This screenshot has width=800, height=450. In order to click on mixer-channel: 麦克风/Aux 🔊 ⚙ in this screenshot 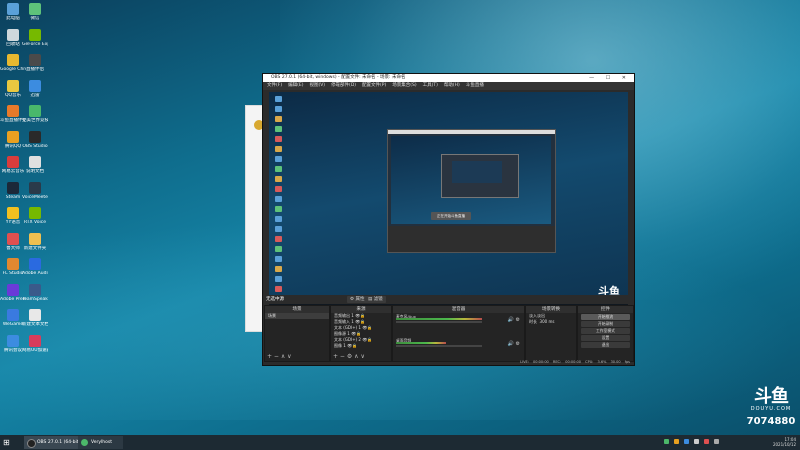, I will do `click(458, 320)`.